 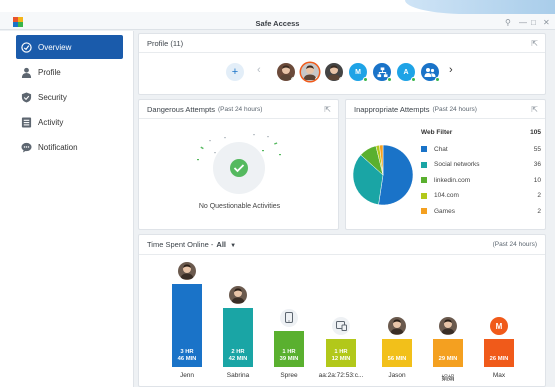 I want to click on window-title: Safe Access, so click(x=277, y=23).